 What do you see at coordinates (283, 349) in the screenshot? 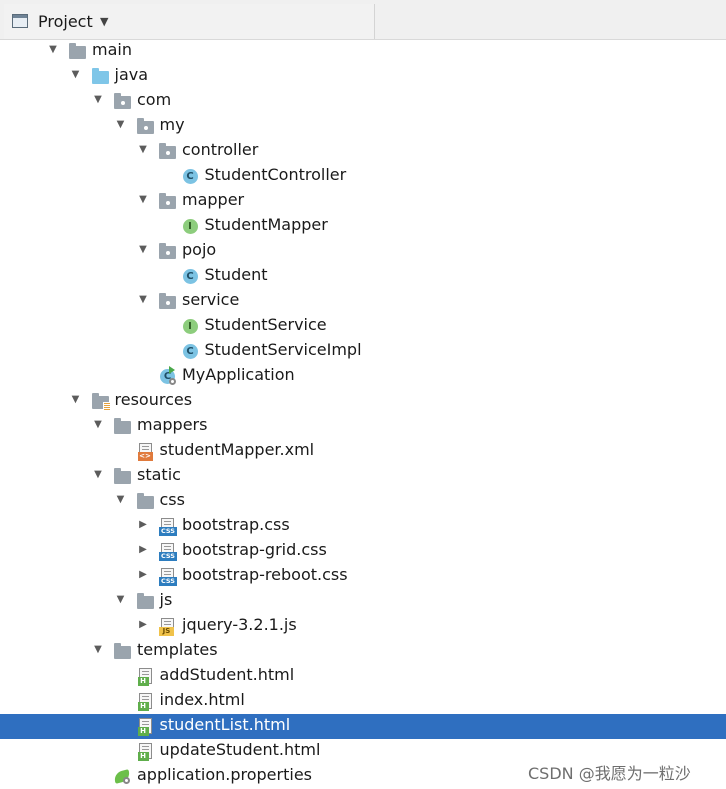
I see `tree-node-label: StudentServiceImpl` at bounding box center [283, 349].